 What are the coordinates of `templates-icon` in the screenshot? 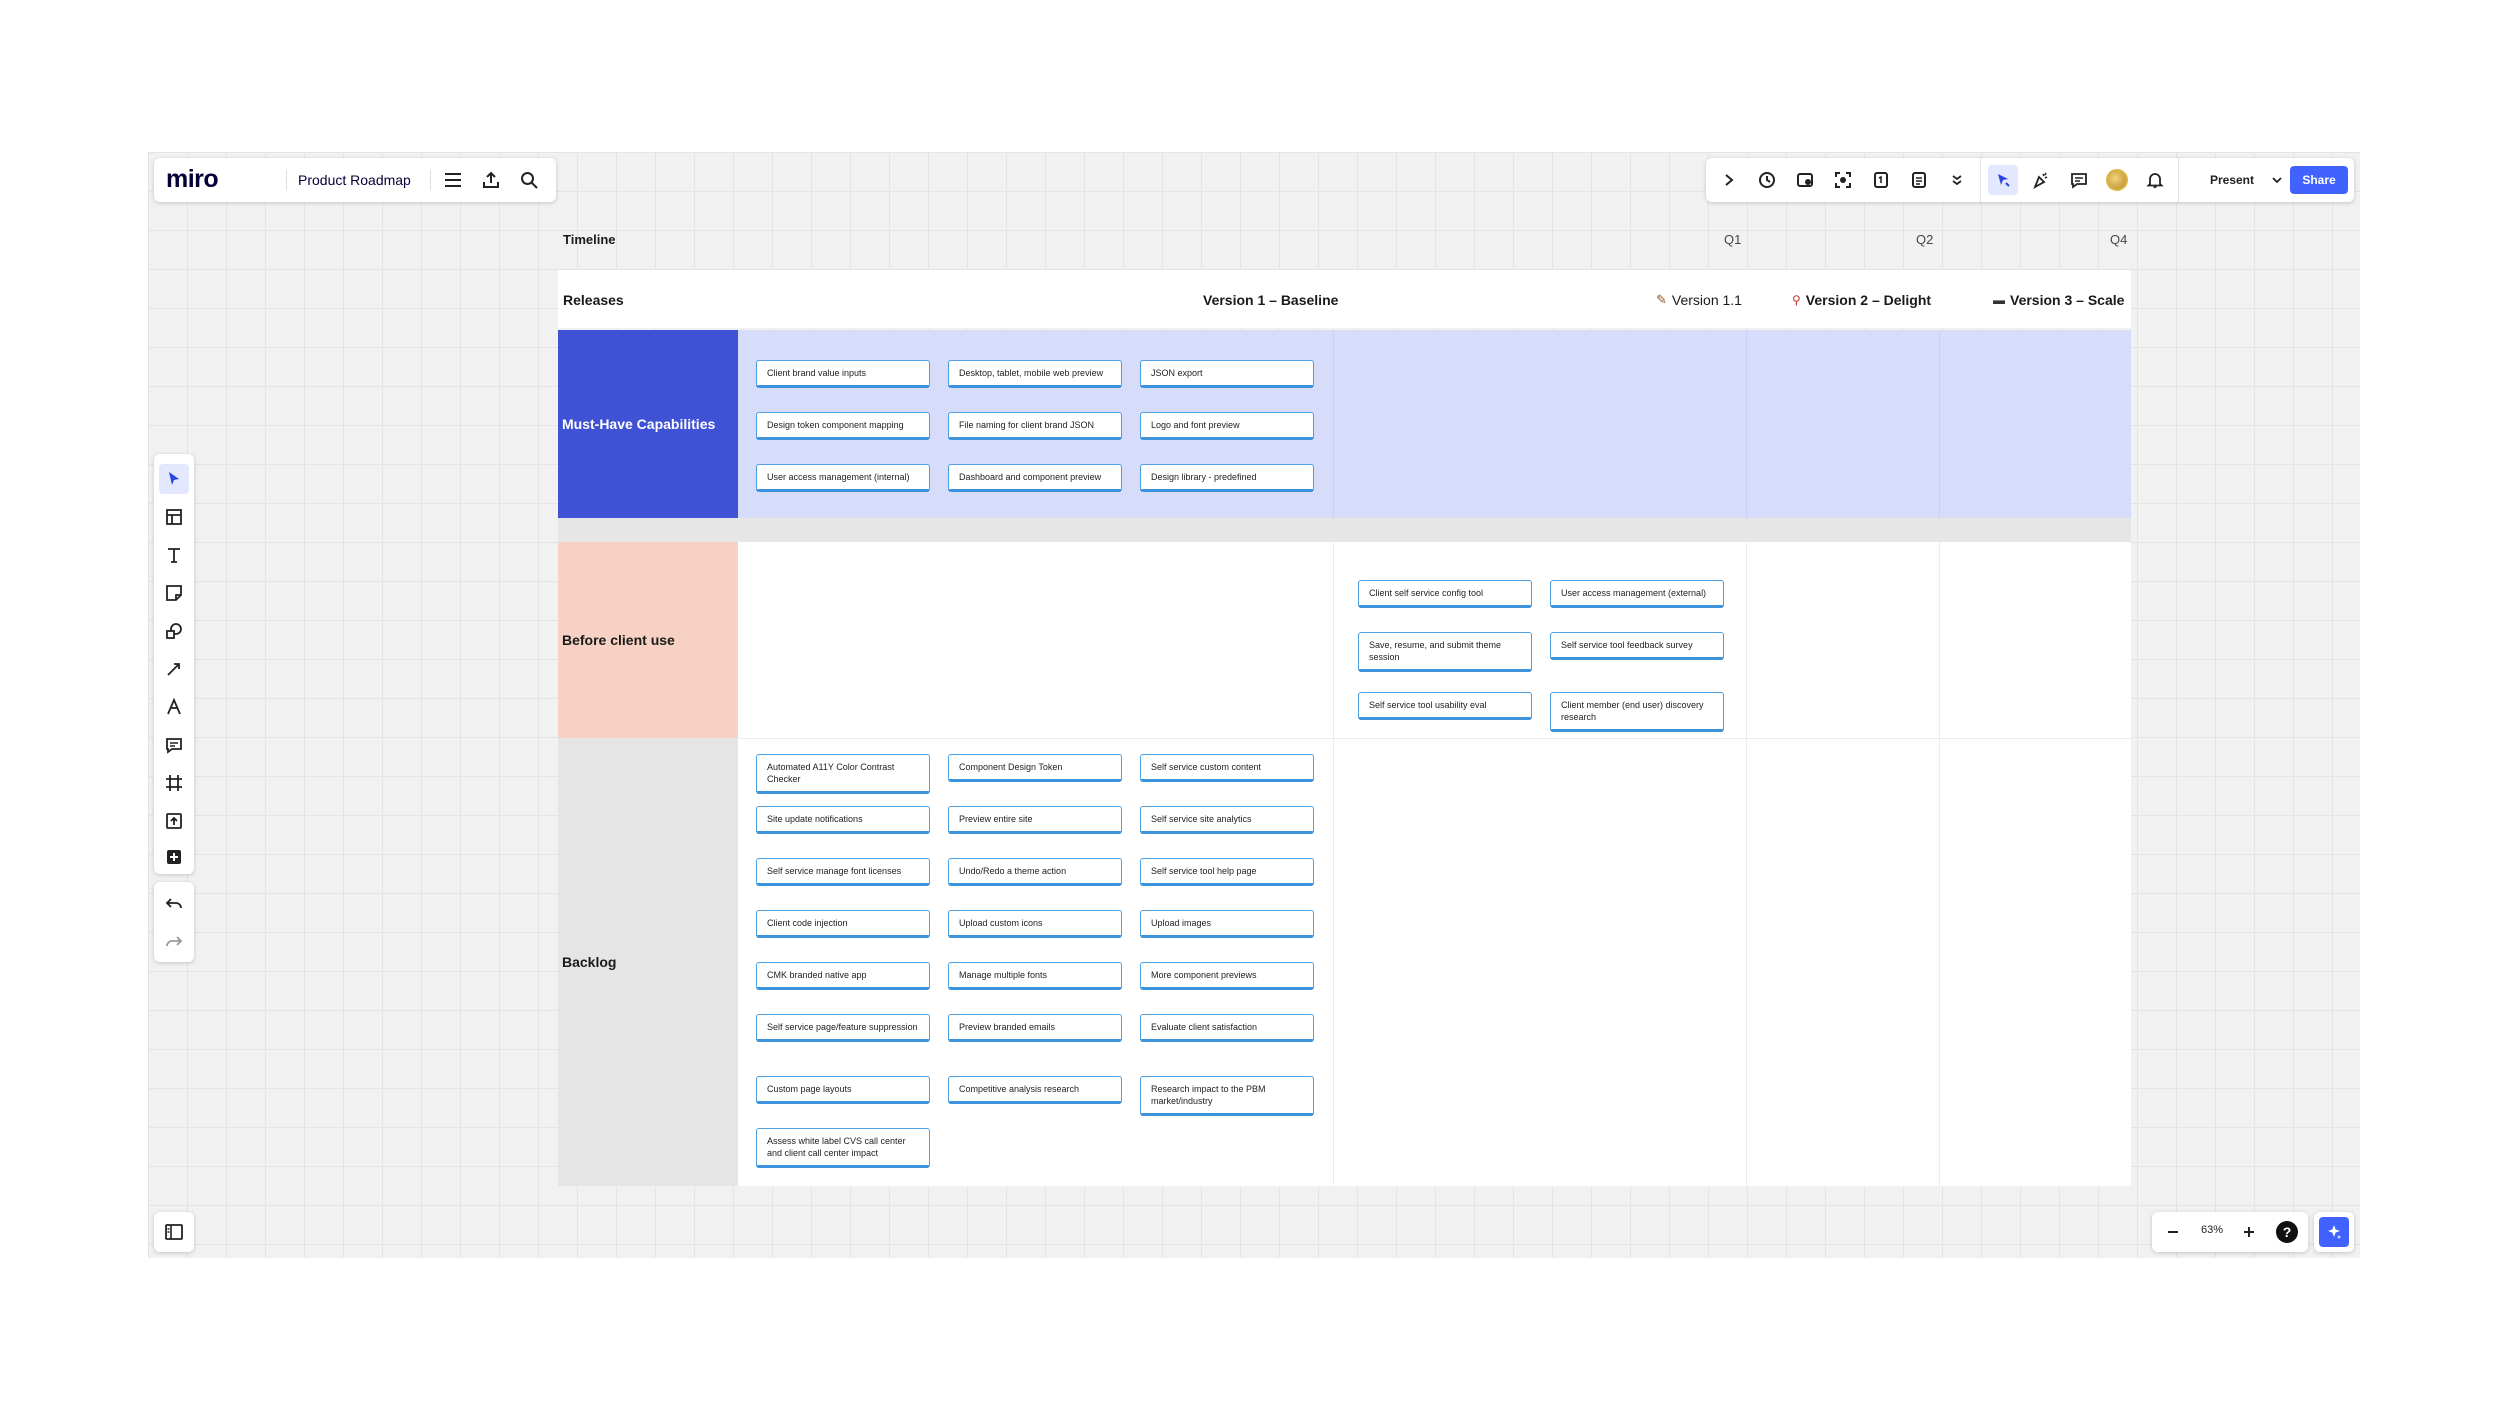 It's located at (174, 517).